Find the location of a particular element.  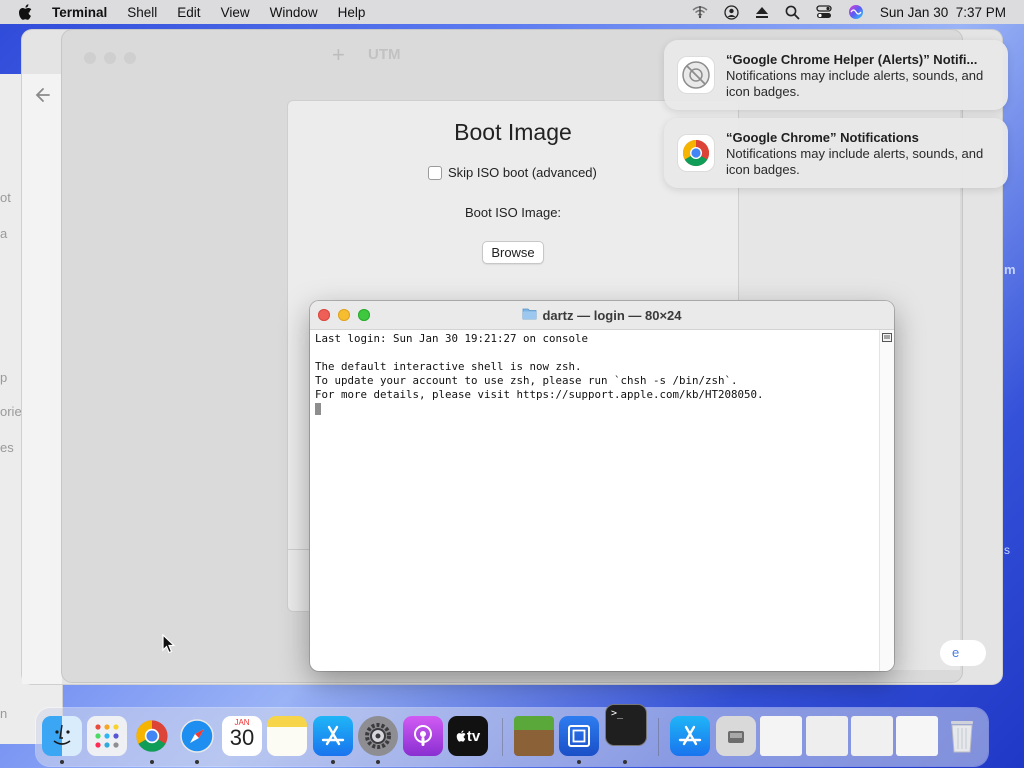

utm-zoom-button is located at coordinates (130, 58).